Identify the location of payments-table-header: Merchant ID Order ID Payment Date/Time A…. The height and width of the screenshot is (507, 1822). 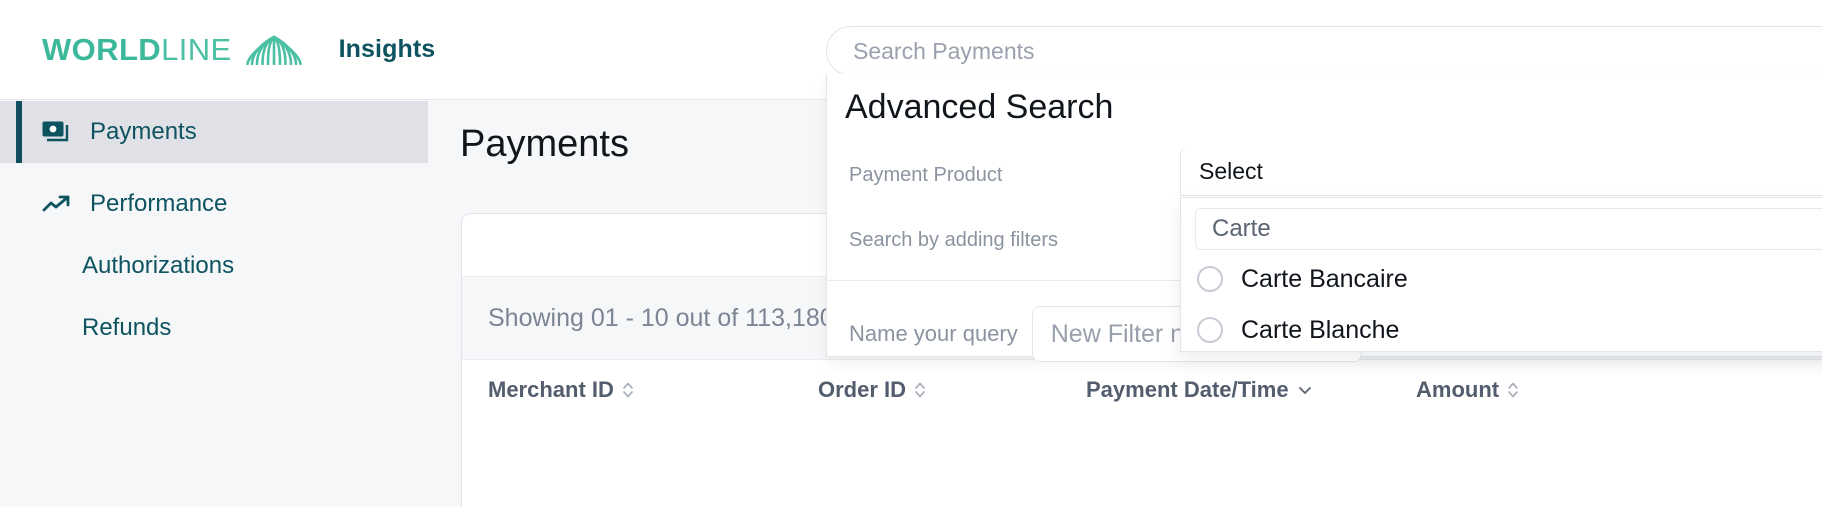
(1142, 390).